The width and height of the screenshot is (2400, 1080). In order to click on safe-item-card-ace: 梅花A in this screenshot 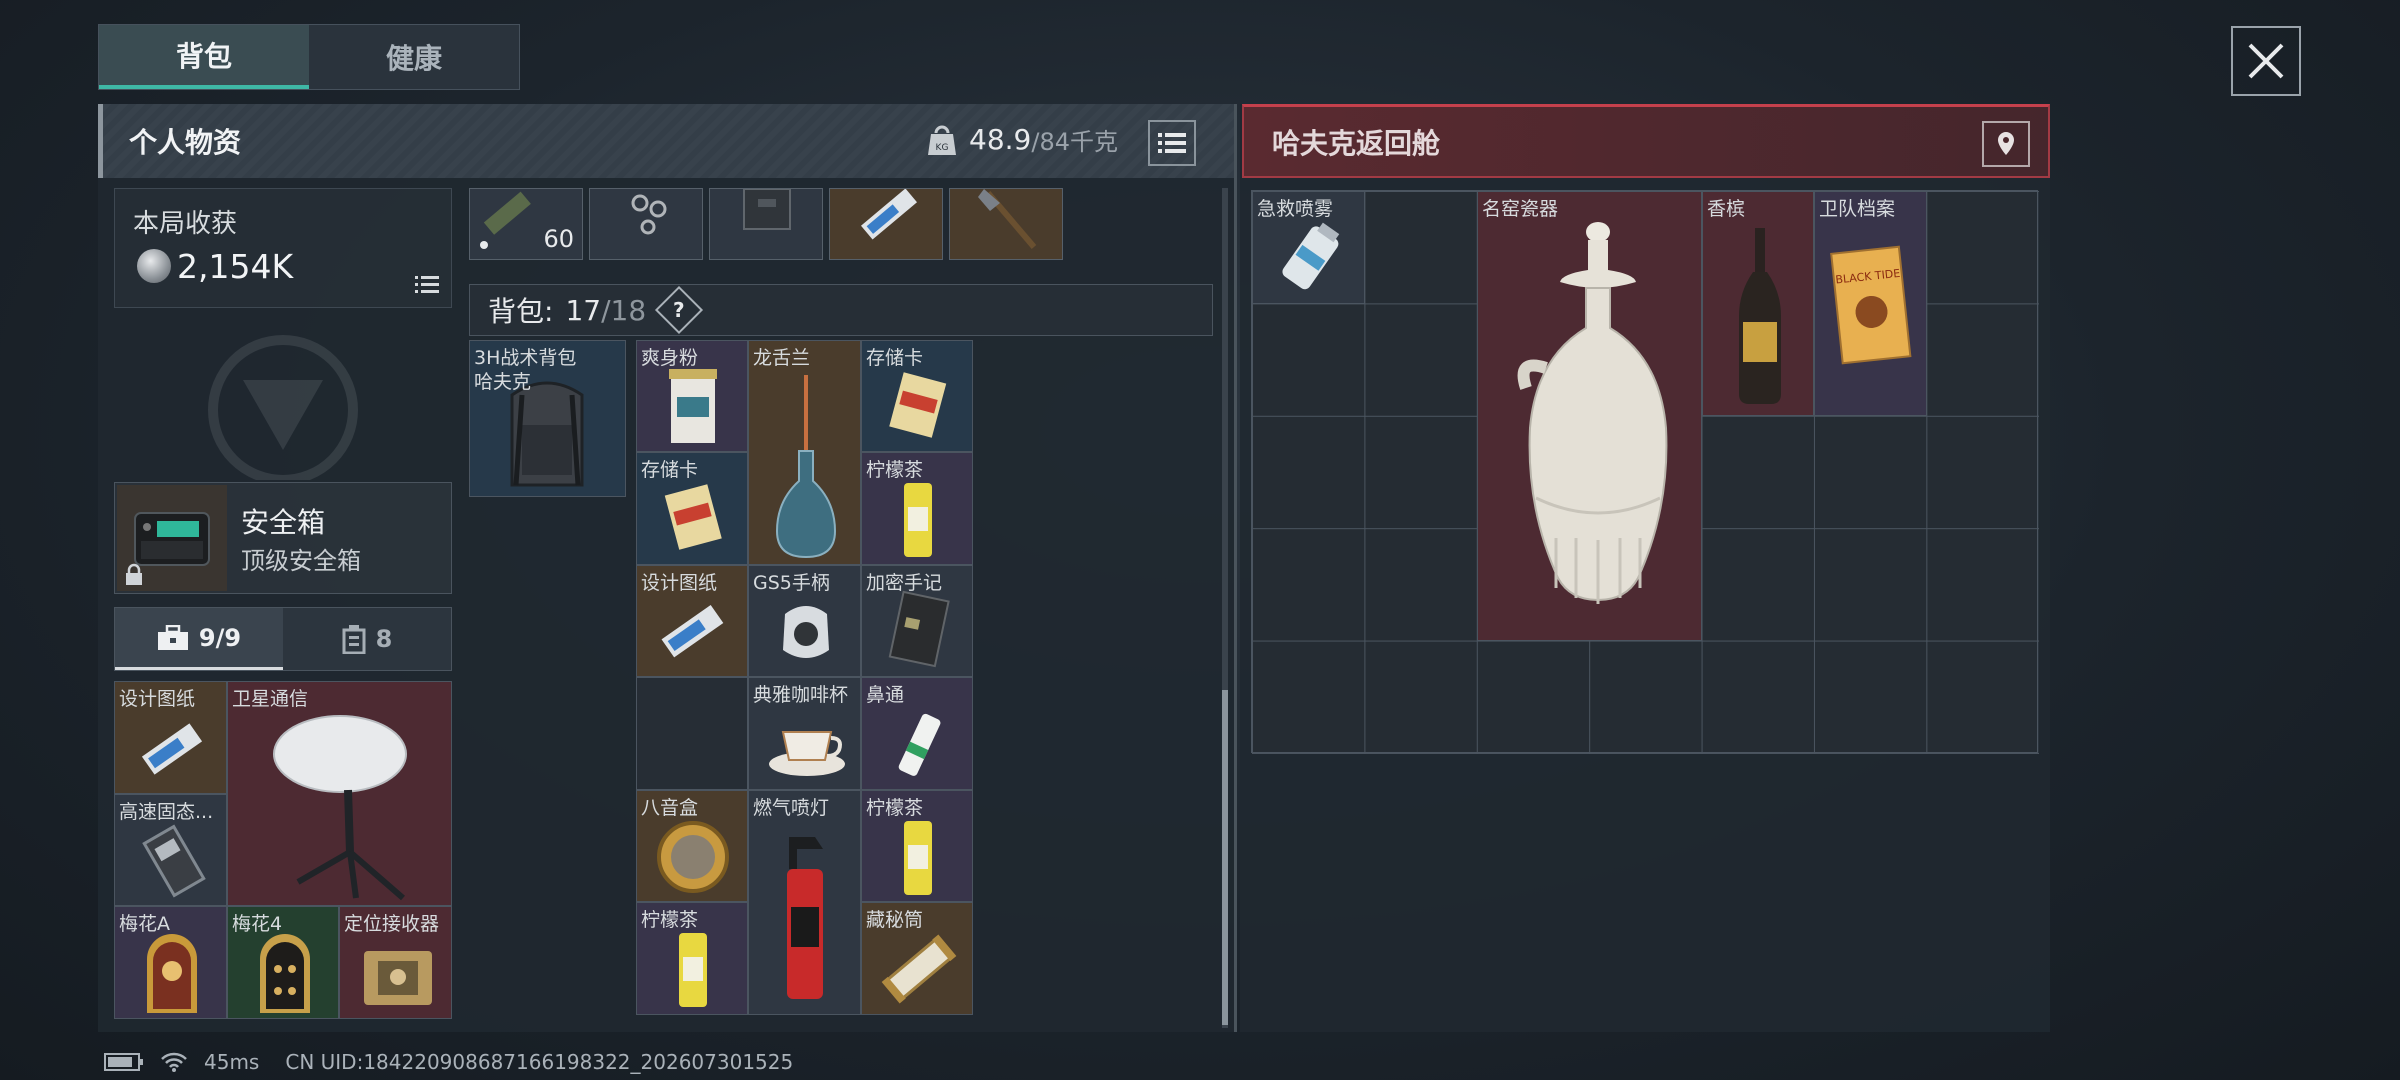, I will do `click(170, 962)`.